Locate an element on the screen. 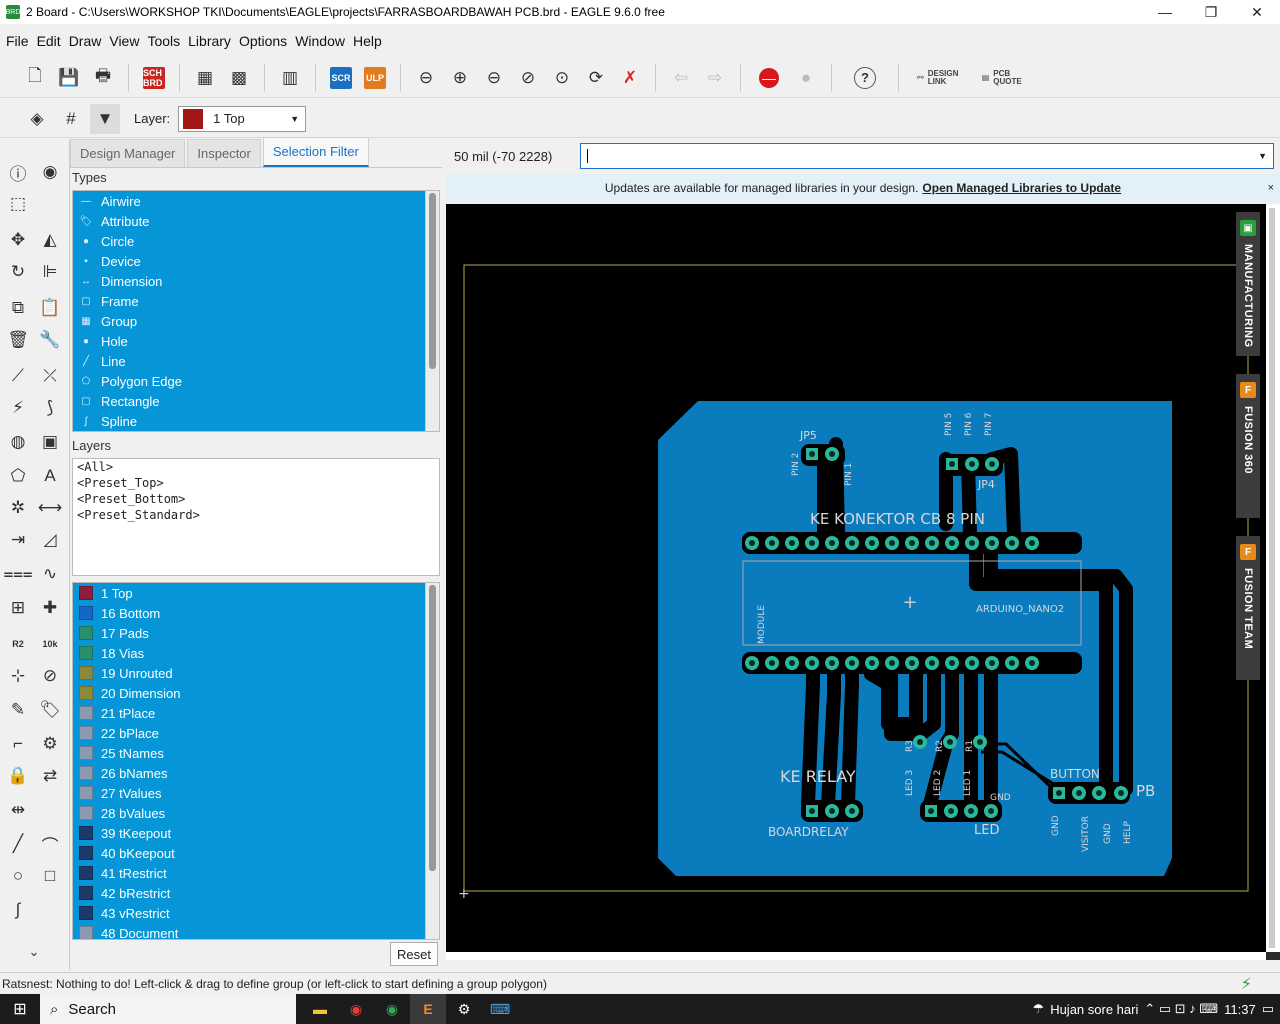 This screenshot has width=1280, height=1024. paste-icon: 📋 is located at coordinates (50, 308).